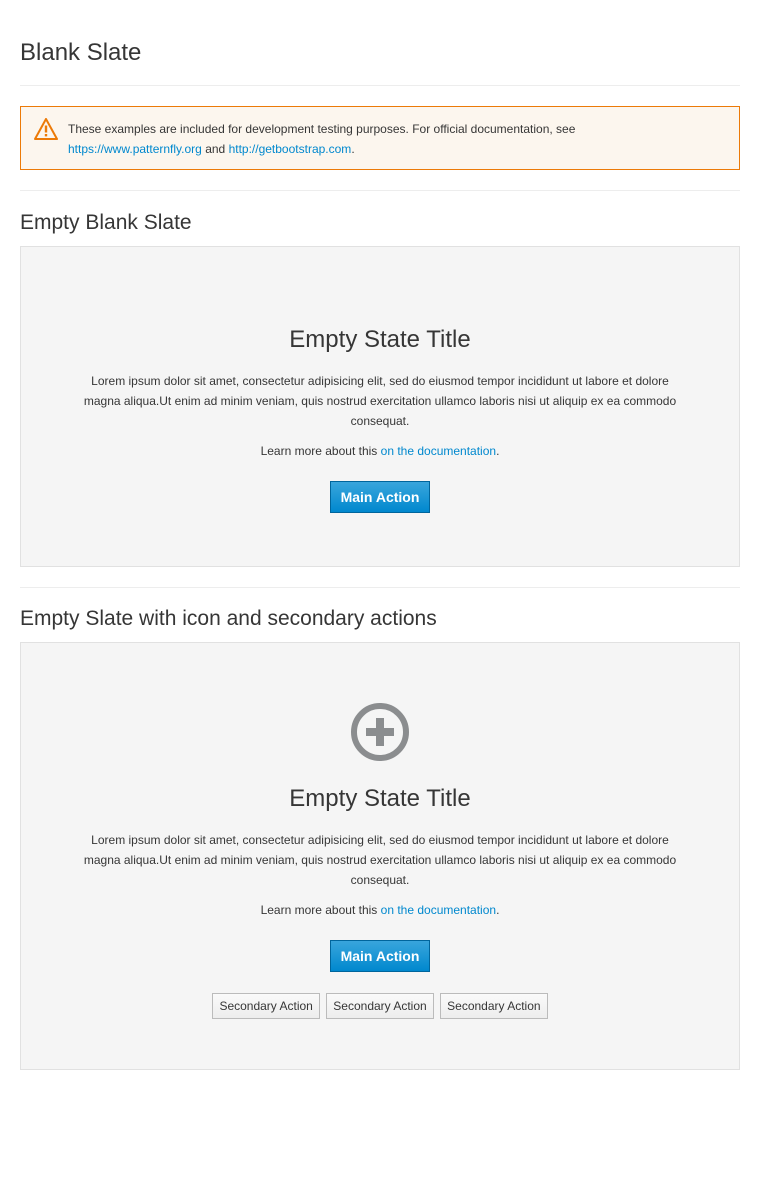  Describe the element at coordinates (215, 149) in the screenshot. I see `alert-and-text: and` at that location.